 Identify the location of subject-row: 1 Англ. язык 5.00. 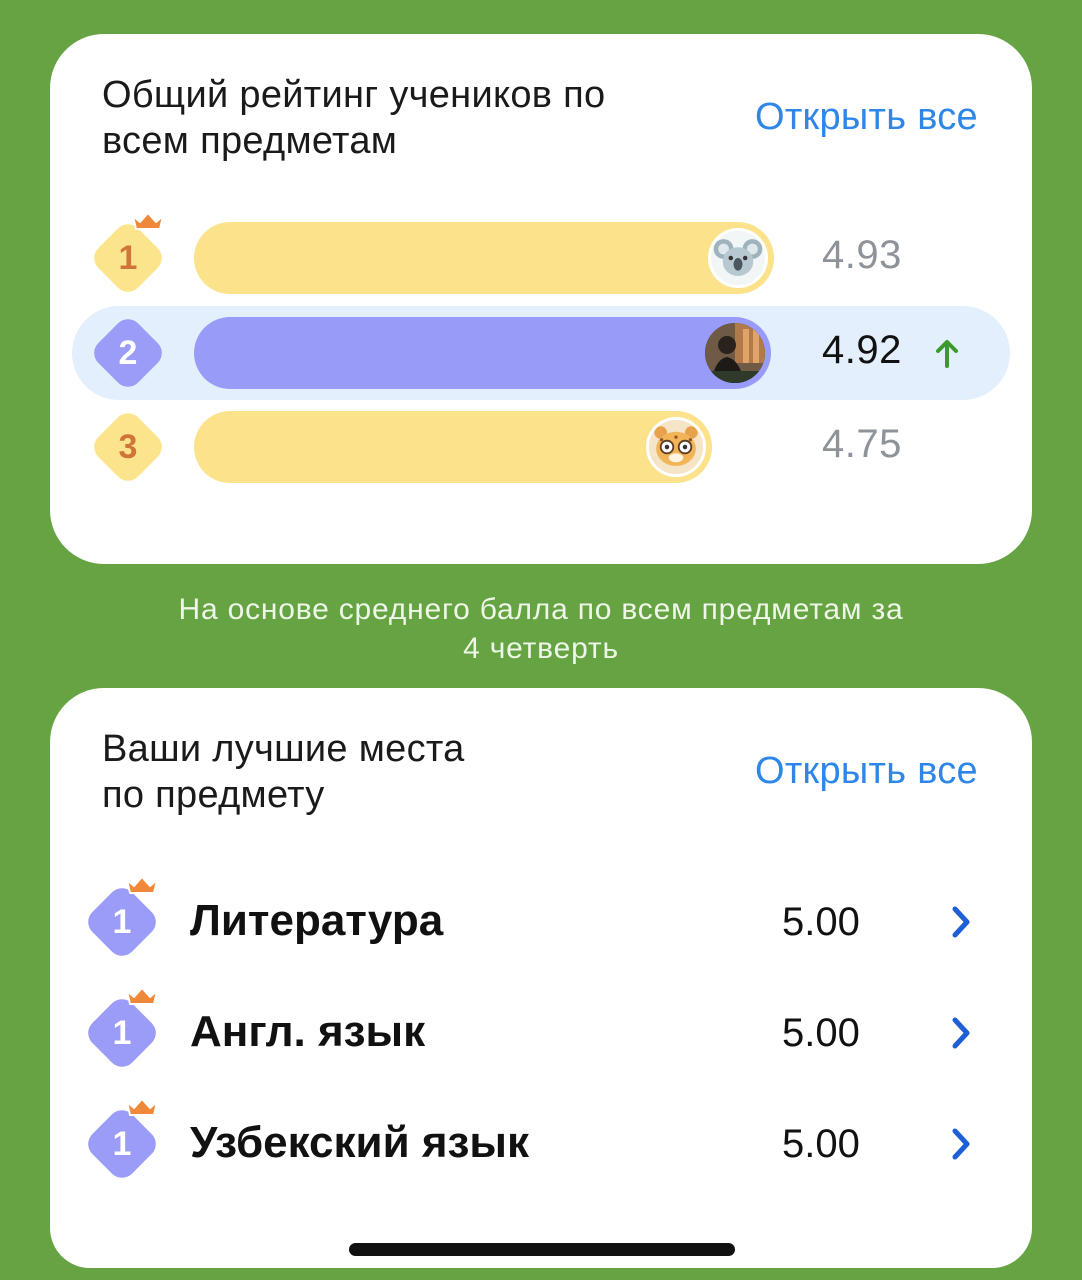
(541, 1033).